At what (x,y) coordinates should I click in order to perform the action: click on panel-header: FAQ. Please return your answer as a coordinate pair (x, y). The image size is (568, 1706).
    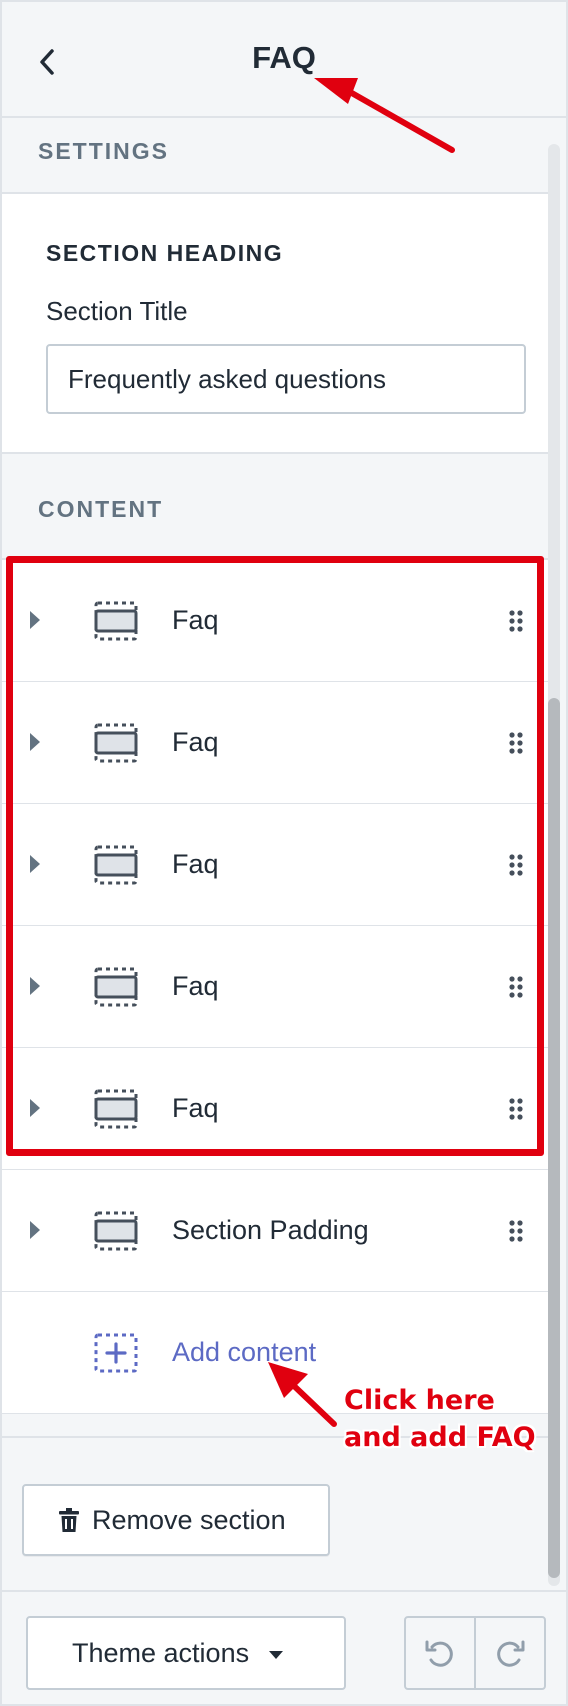
    Looking at the image, I should click on (284, 60).